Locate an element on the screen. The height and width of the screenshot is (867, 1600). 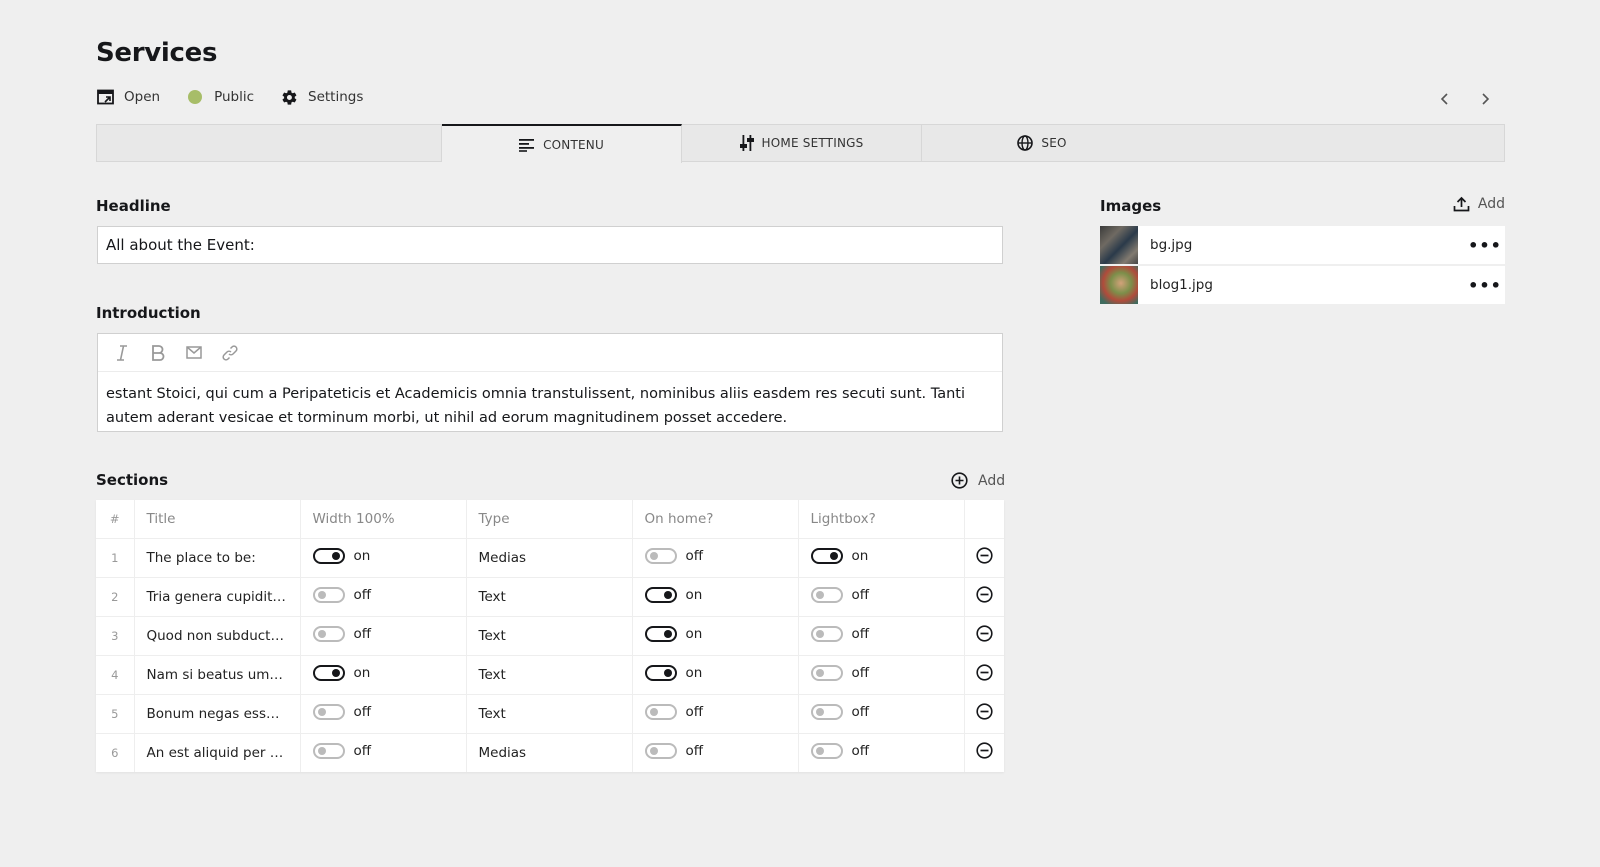
row-number: 4 is located at coordinates (115, 675).